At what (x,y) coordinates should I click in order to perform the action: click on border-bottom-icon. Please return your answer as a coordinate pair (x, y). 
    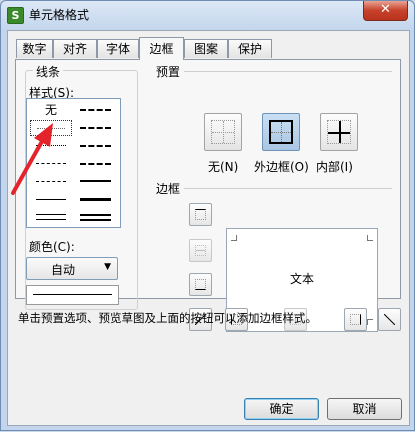
    Looking at the image, I should click on (200, 284).